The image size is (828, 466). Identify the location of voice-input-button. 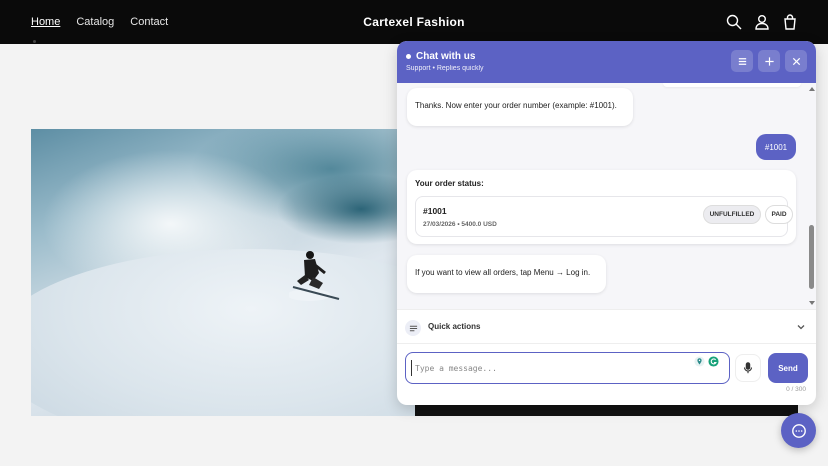
(748, 368).